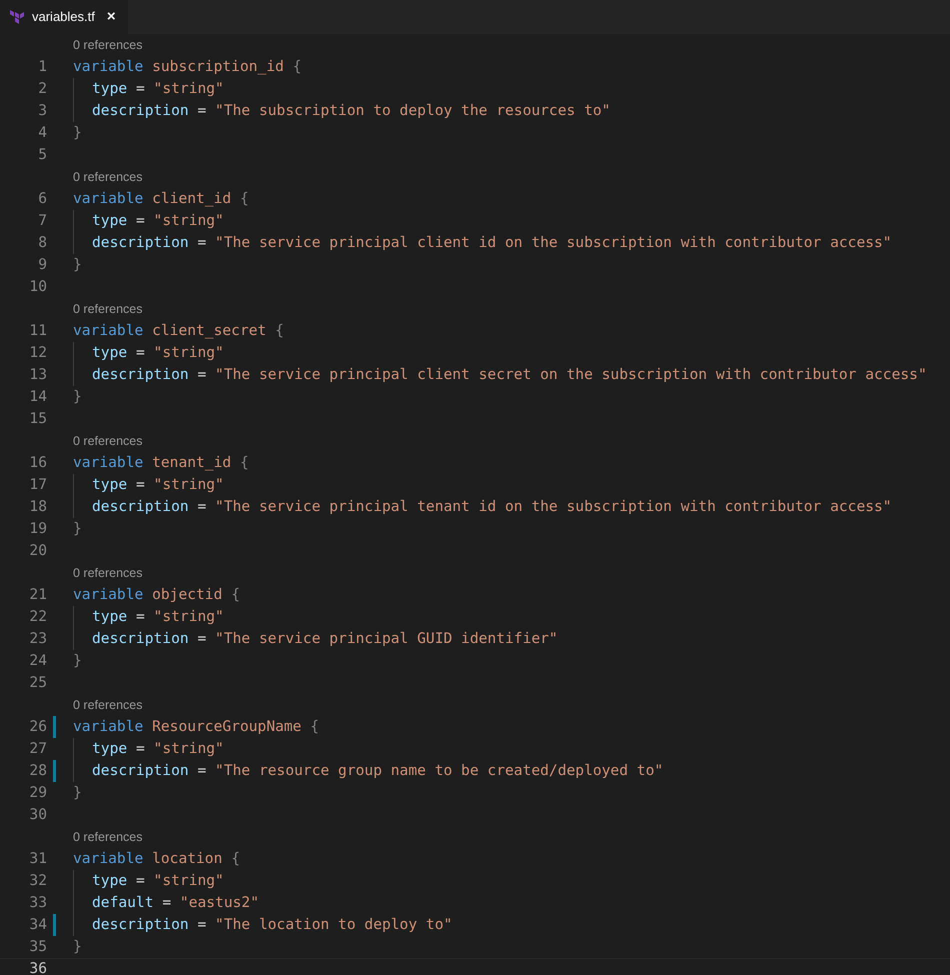  I want to click on string-value: "The resource group name to be created/deployed to", so click(439, 771).